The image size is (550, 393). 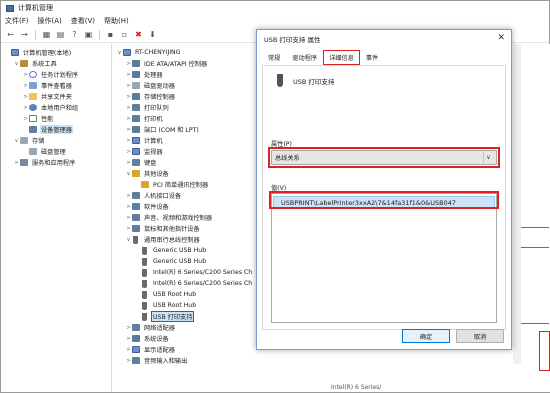 I want to click on device-label: 其他设备, so click(x=156, y=174).